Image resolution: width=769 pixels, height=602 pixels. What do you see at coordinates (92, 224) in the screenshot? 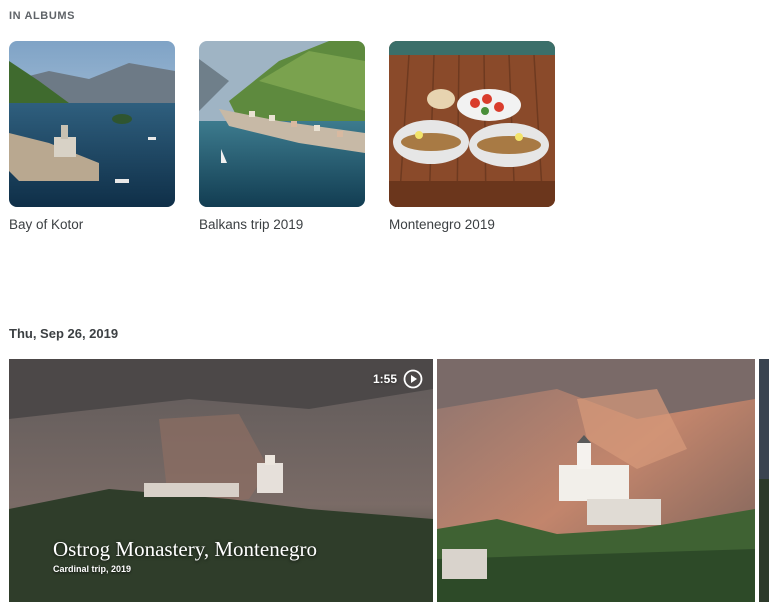
I see `album-title: Bay of Kotor` at bounding box center [92, 224].